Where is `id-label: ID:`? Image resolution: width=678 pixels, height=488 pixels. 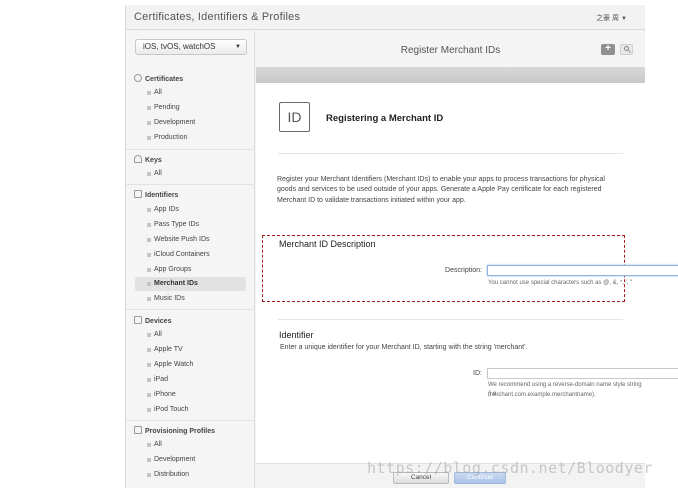
id-label: ID: is located at coordinates (477, 373).